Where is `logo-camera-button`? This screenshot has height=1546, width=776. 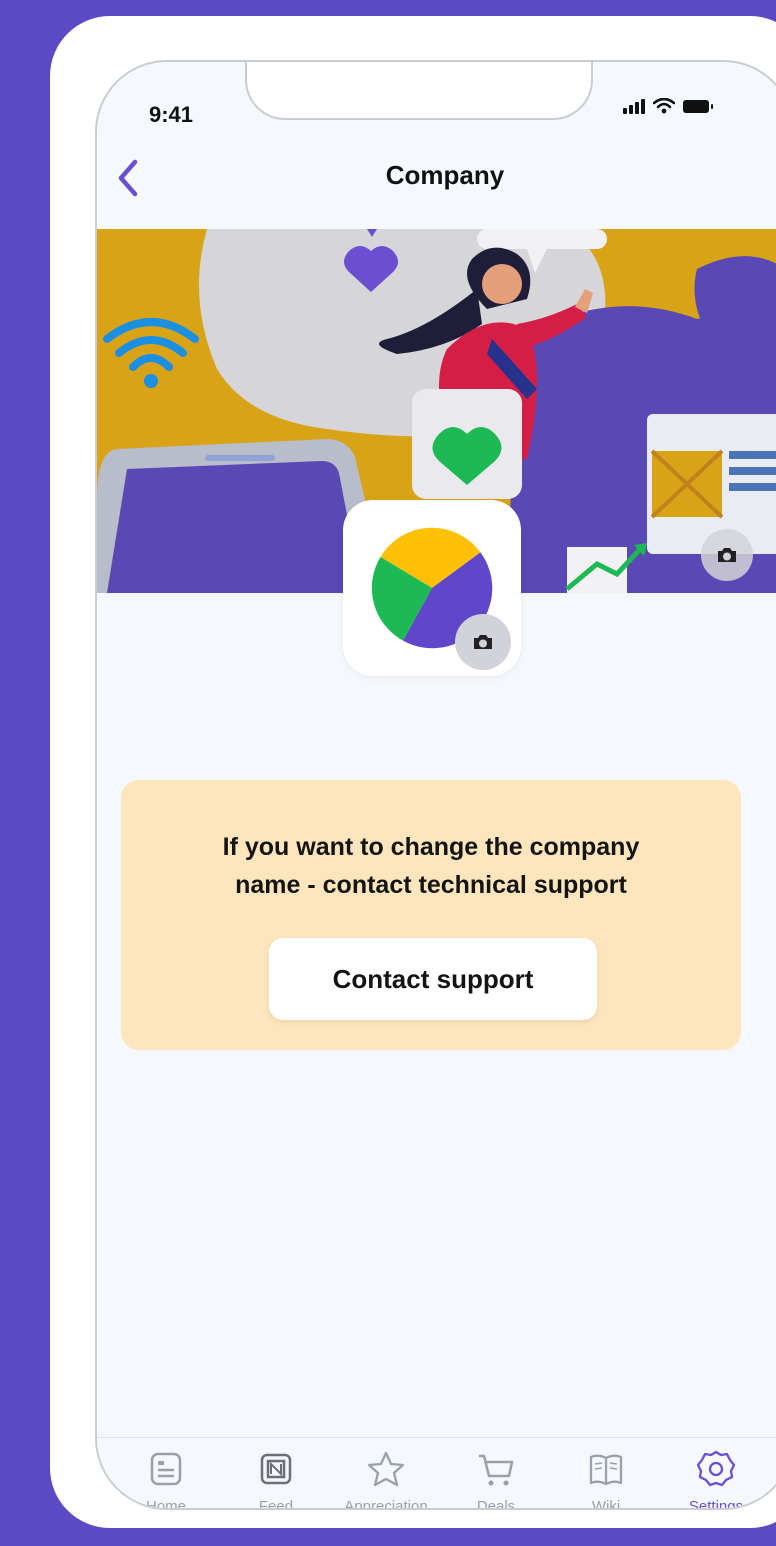
logo-camera-button is located at coordinates (483, 642).